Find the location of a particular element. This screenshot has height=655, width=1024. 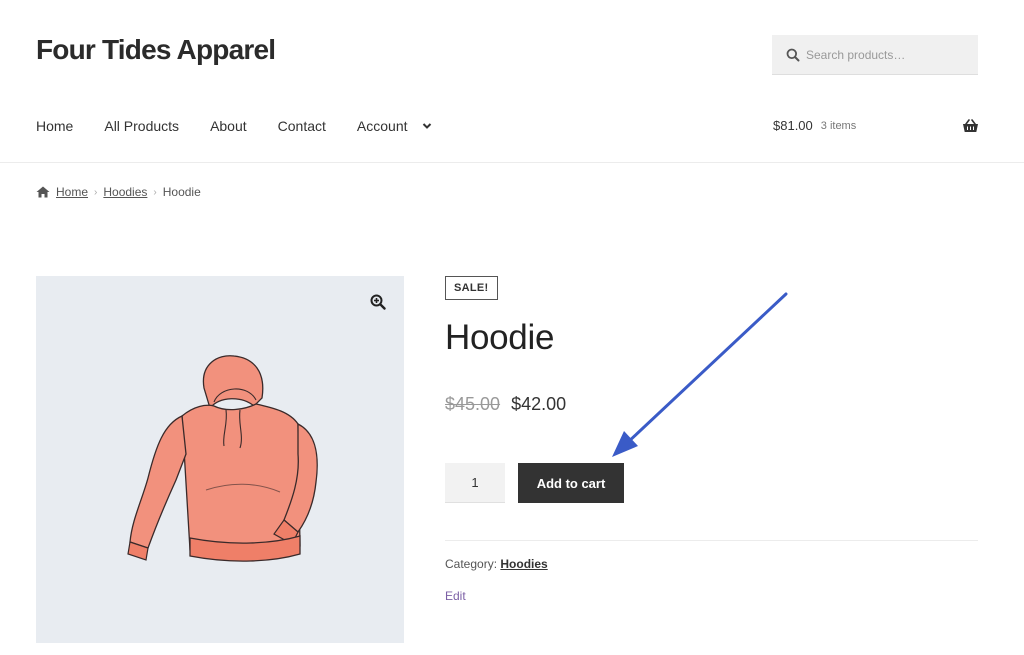

nav-item-all-products: All Products is located at coordinates (141, 126).